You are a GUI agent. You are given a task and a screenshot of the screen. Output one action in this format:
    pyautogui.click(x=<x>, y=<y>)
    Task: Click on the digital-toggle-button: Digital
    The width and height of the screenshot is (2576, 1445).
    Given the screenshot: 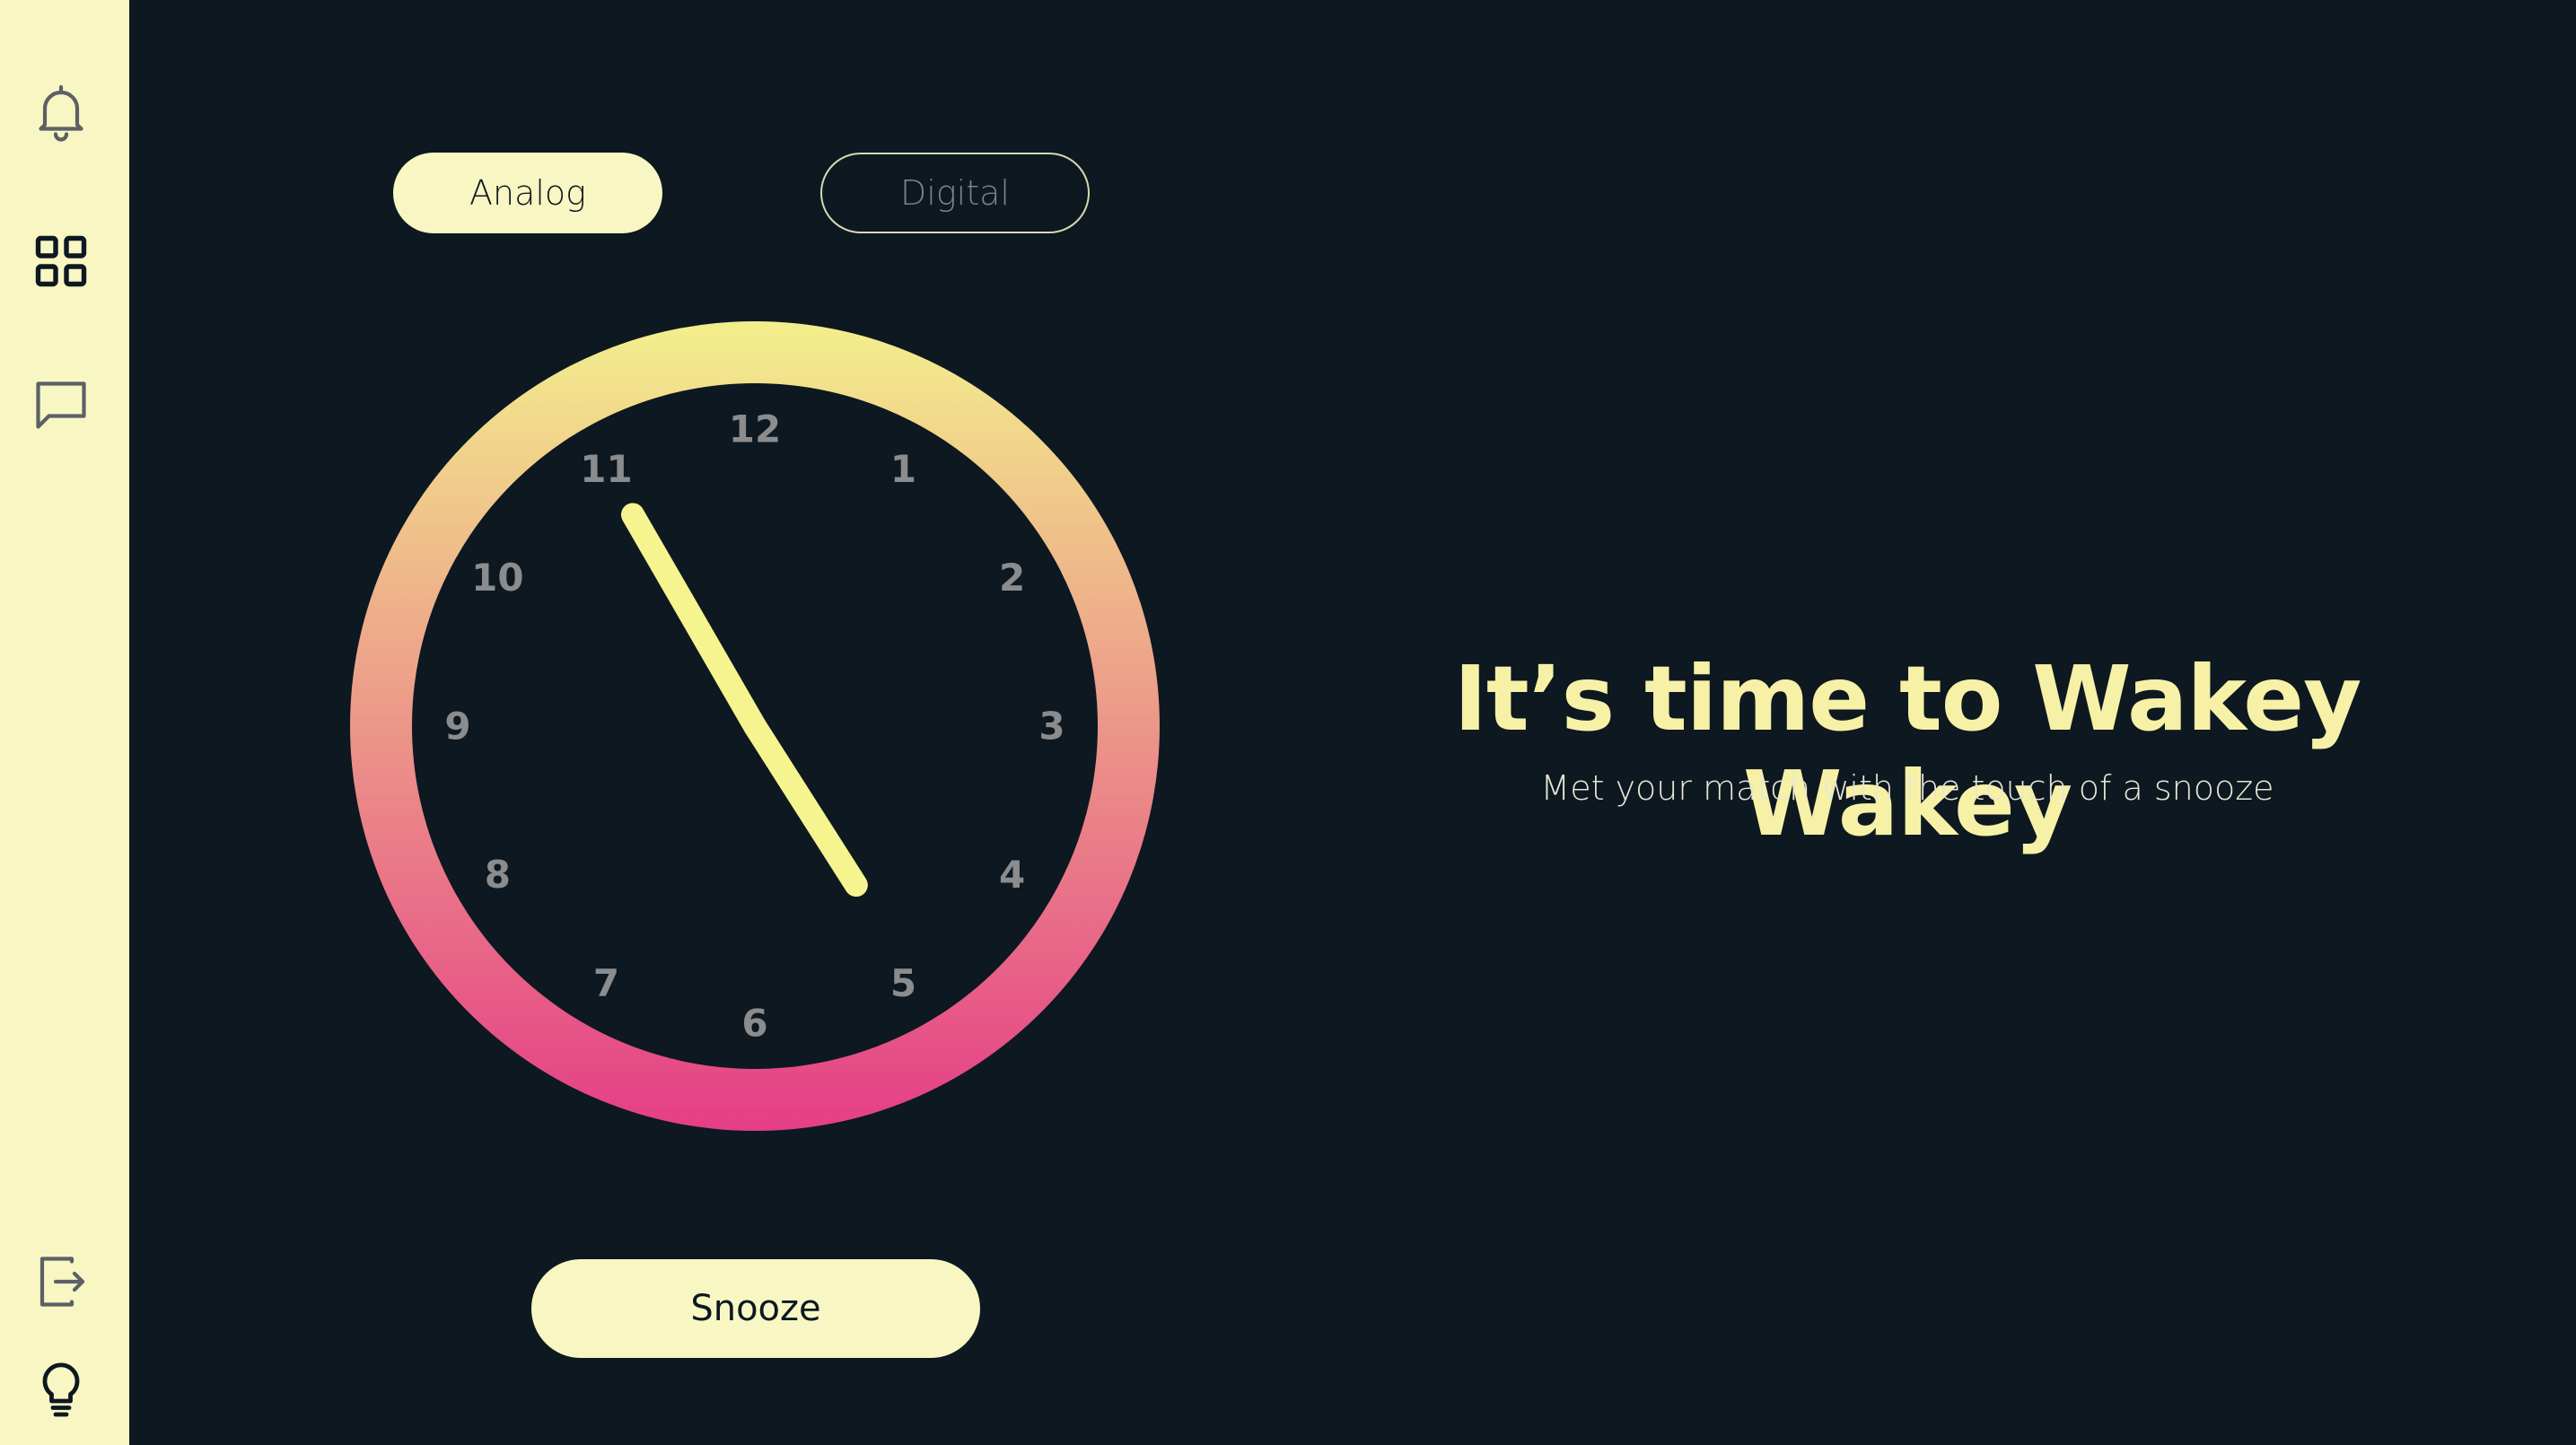 What is the action you would take?
    pyautogui.click(x=955, y=193)
    